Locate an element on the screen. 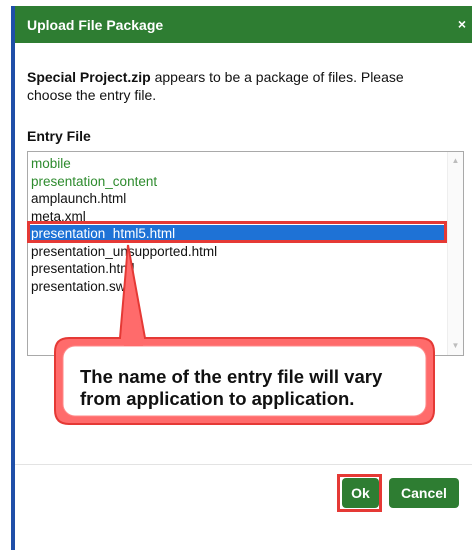 This screenshot has width=472, height=550. list-item-file: meta.xml is located at coordinates (237, 217).